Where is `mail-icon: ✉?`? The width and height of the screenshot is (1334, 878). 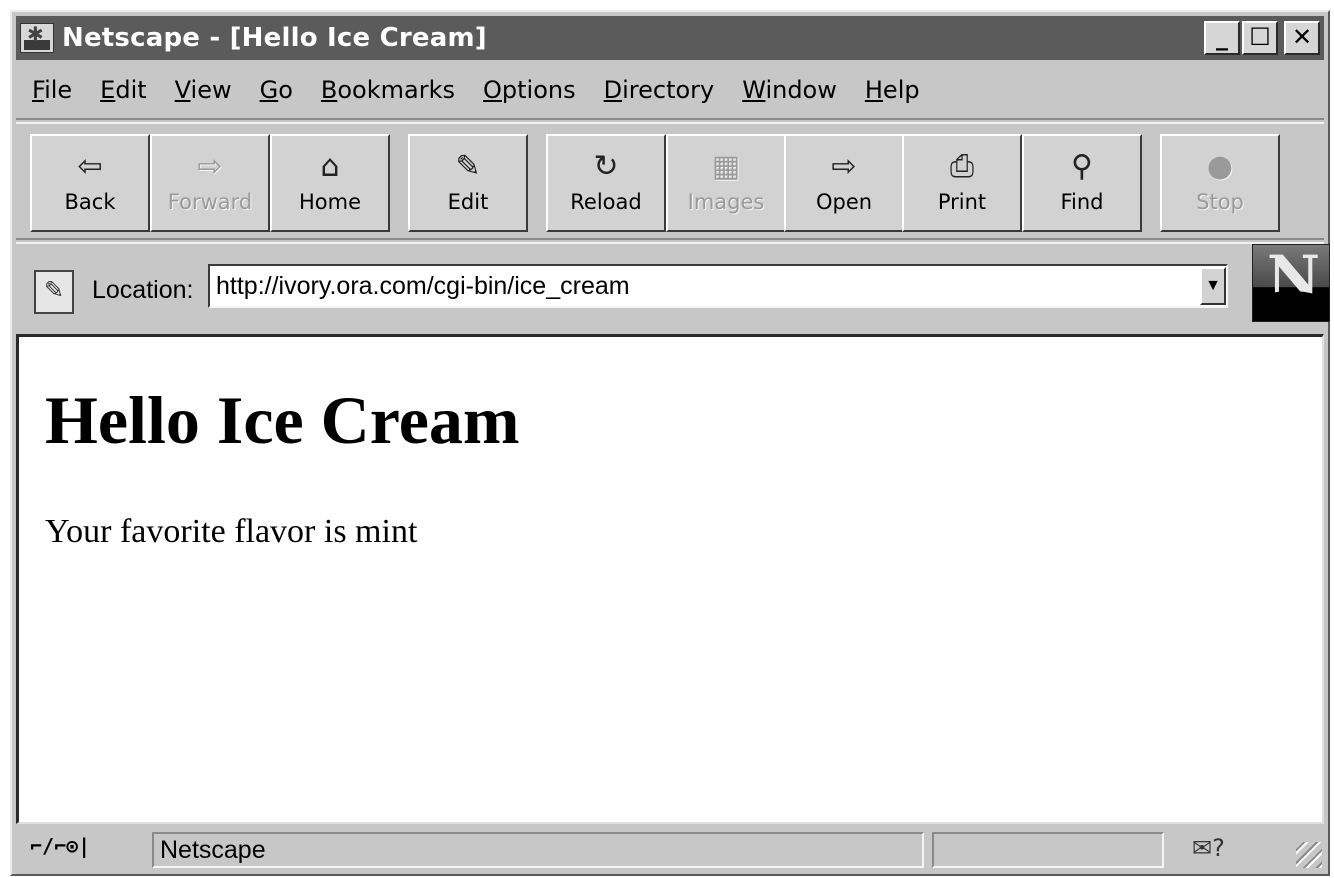 mail-icon: ✉? is located at coordinates (1208, 848).